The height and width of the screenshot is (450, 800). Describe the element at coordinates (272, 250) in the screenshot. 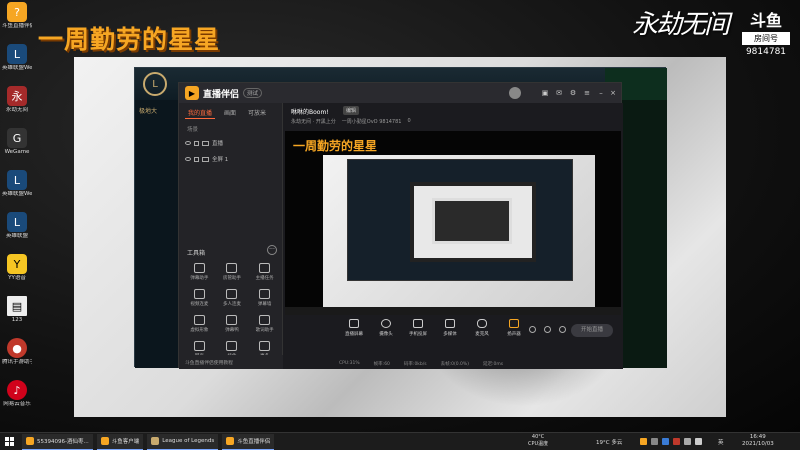

I see `more-icon: ···` at that location.